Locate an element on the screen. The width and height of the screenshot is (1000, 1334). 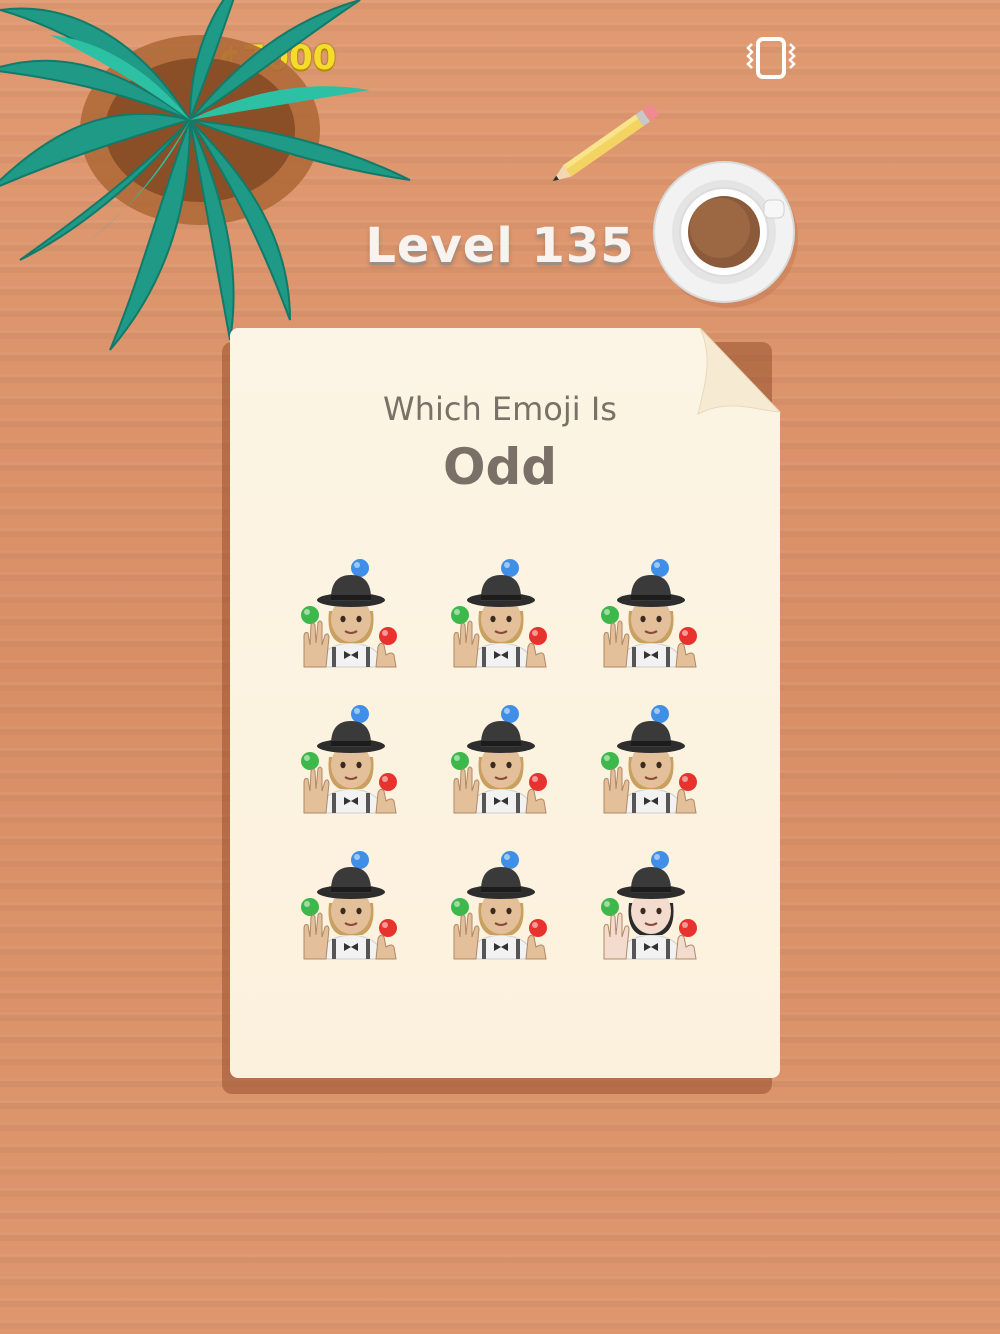
potted-plant-decoration is located at coordinates (205, 175).